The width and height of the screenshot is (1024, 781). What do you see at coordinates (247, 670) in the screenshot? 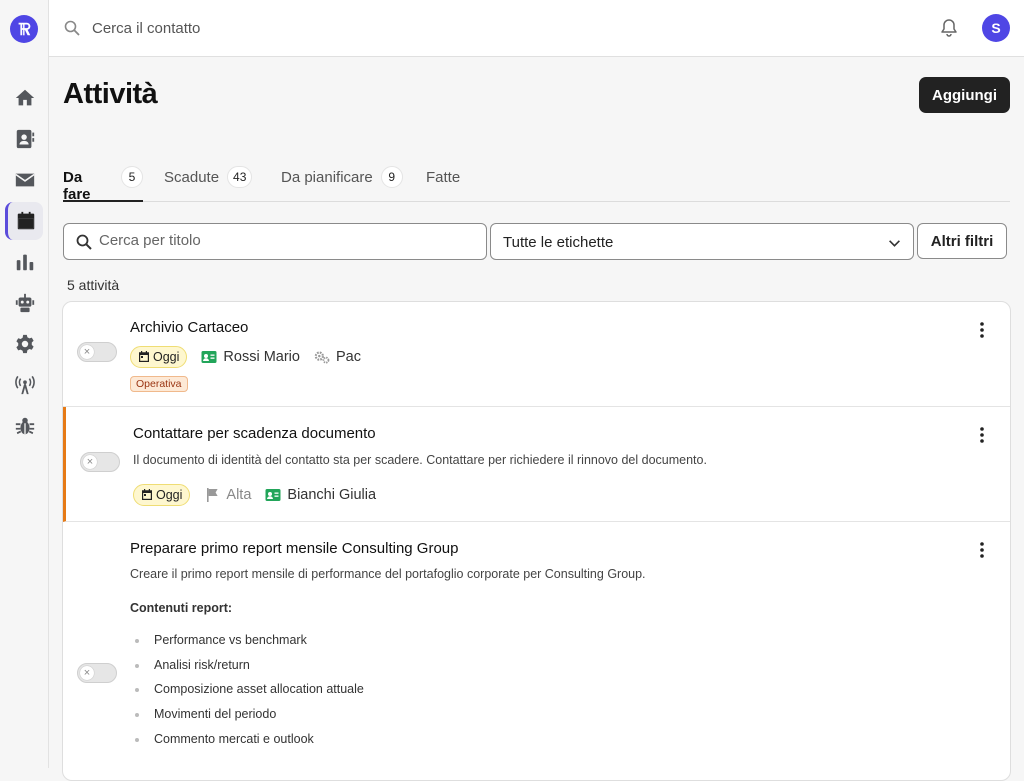
I see `list-item: Analisi risk/return` at bounding box center [247, 670].